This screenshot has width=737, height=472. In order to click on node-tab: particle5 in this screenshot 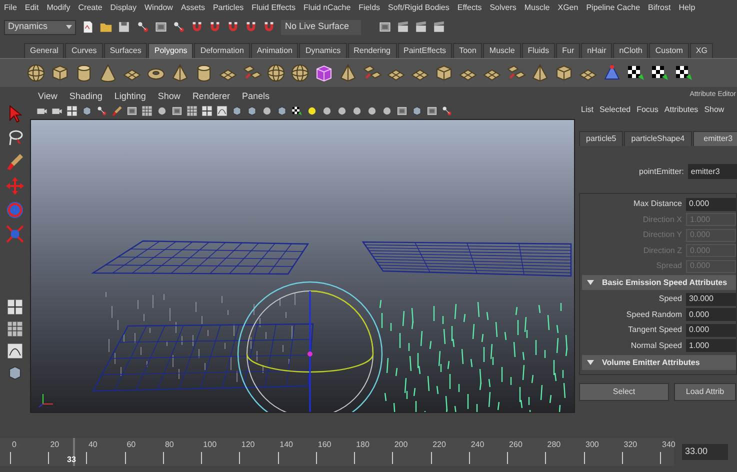, I will do `click(601, 138)`.